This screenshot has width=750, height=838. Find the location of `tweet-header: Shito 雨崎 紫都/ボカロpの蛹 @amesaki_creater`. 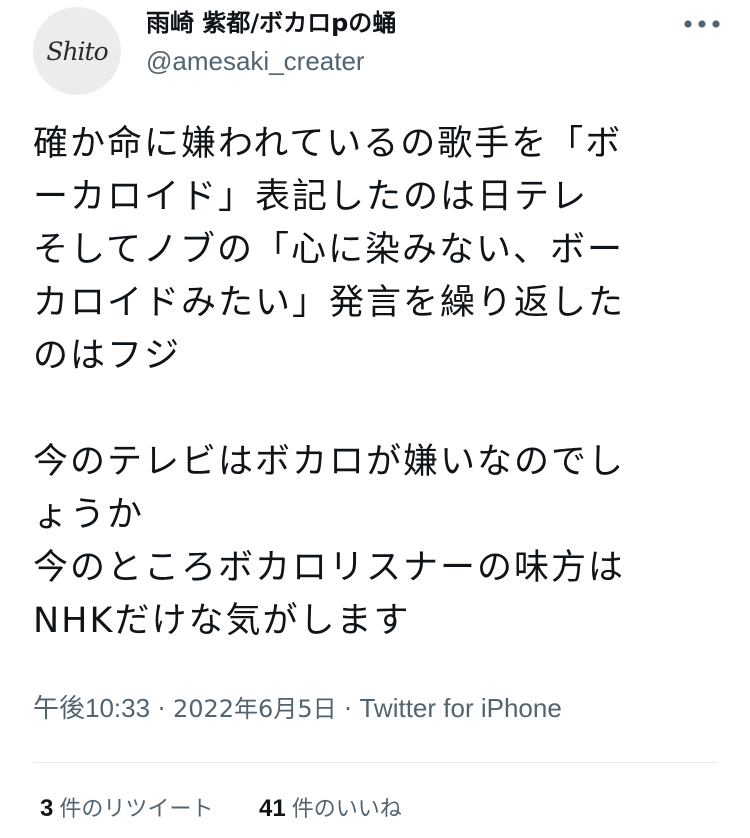

tweet-header: Shito 雨崎 紫都/ボカロpの蛹 @amesaki_creater is located at coordinates (375, 50).